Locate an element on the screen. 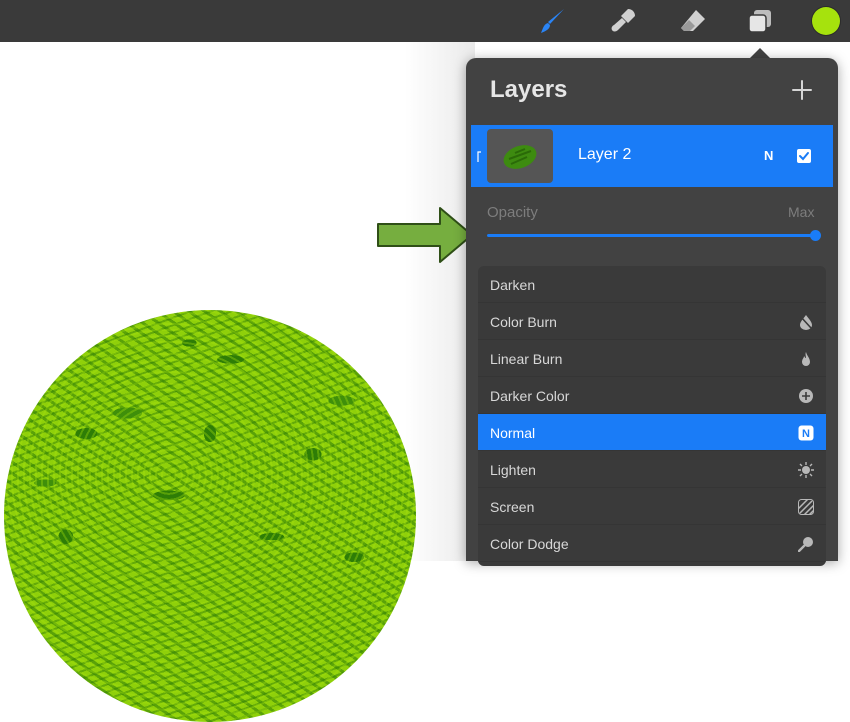 This screenshot has height=722, width=850. sun-icon is located at coordinates (806, 470).